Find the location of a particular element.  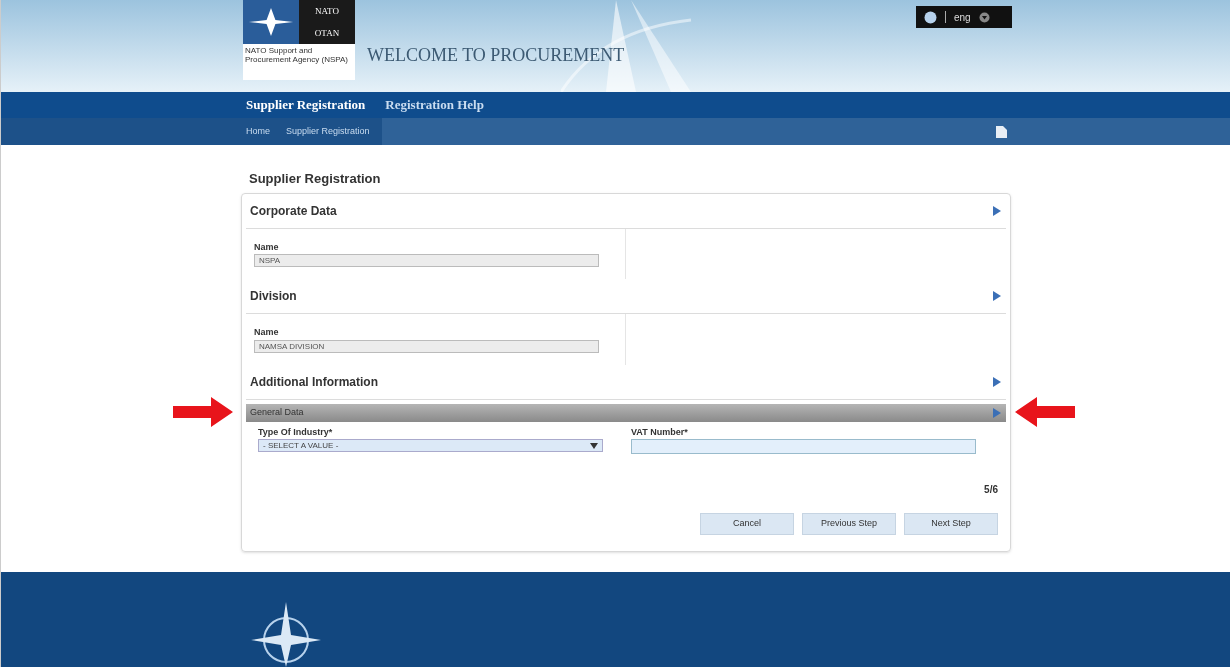

document-icon is located at coordinates (1001, 131).